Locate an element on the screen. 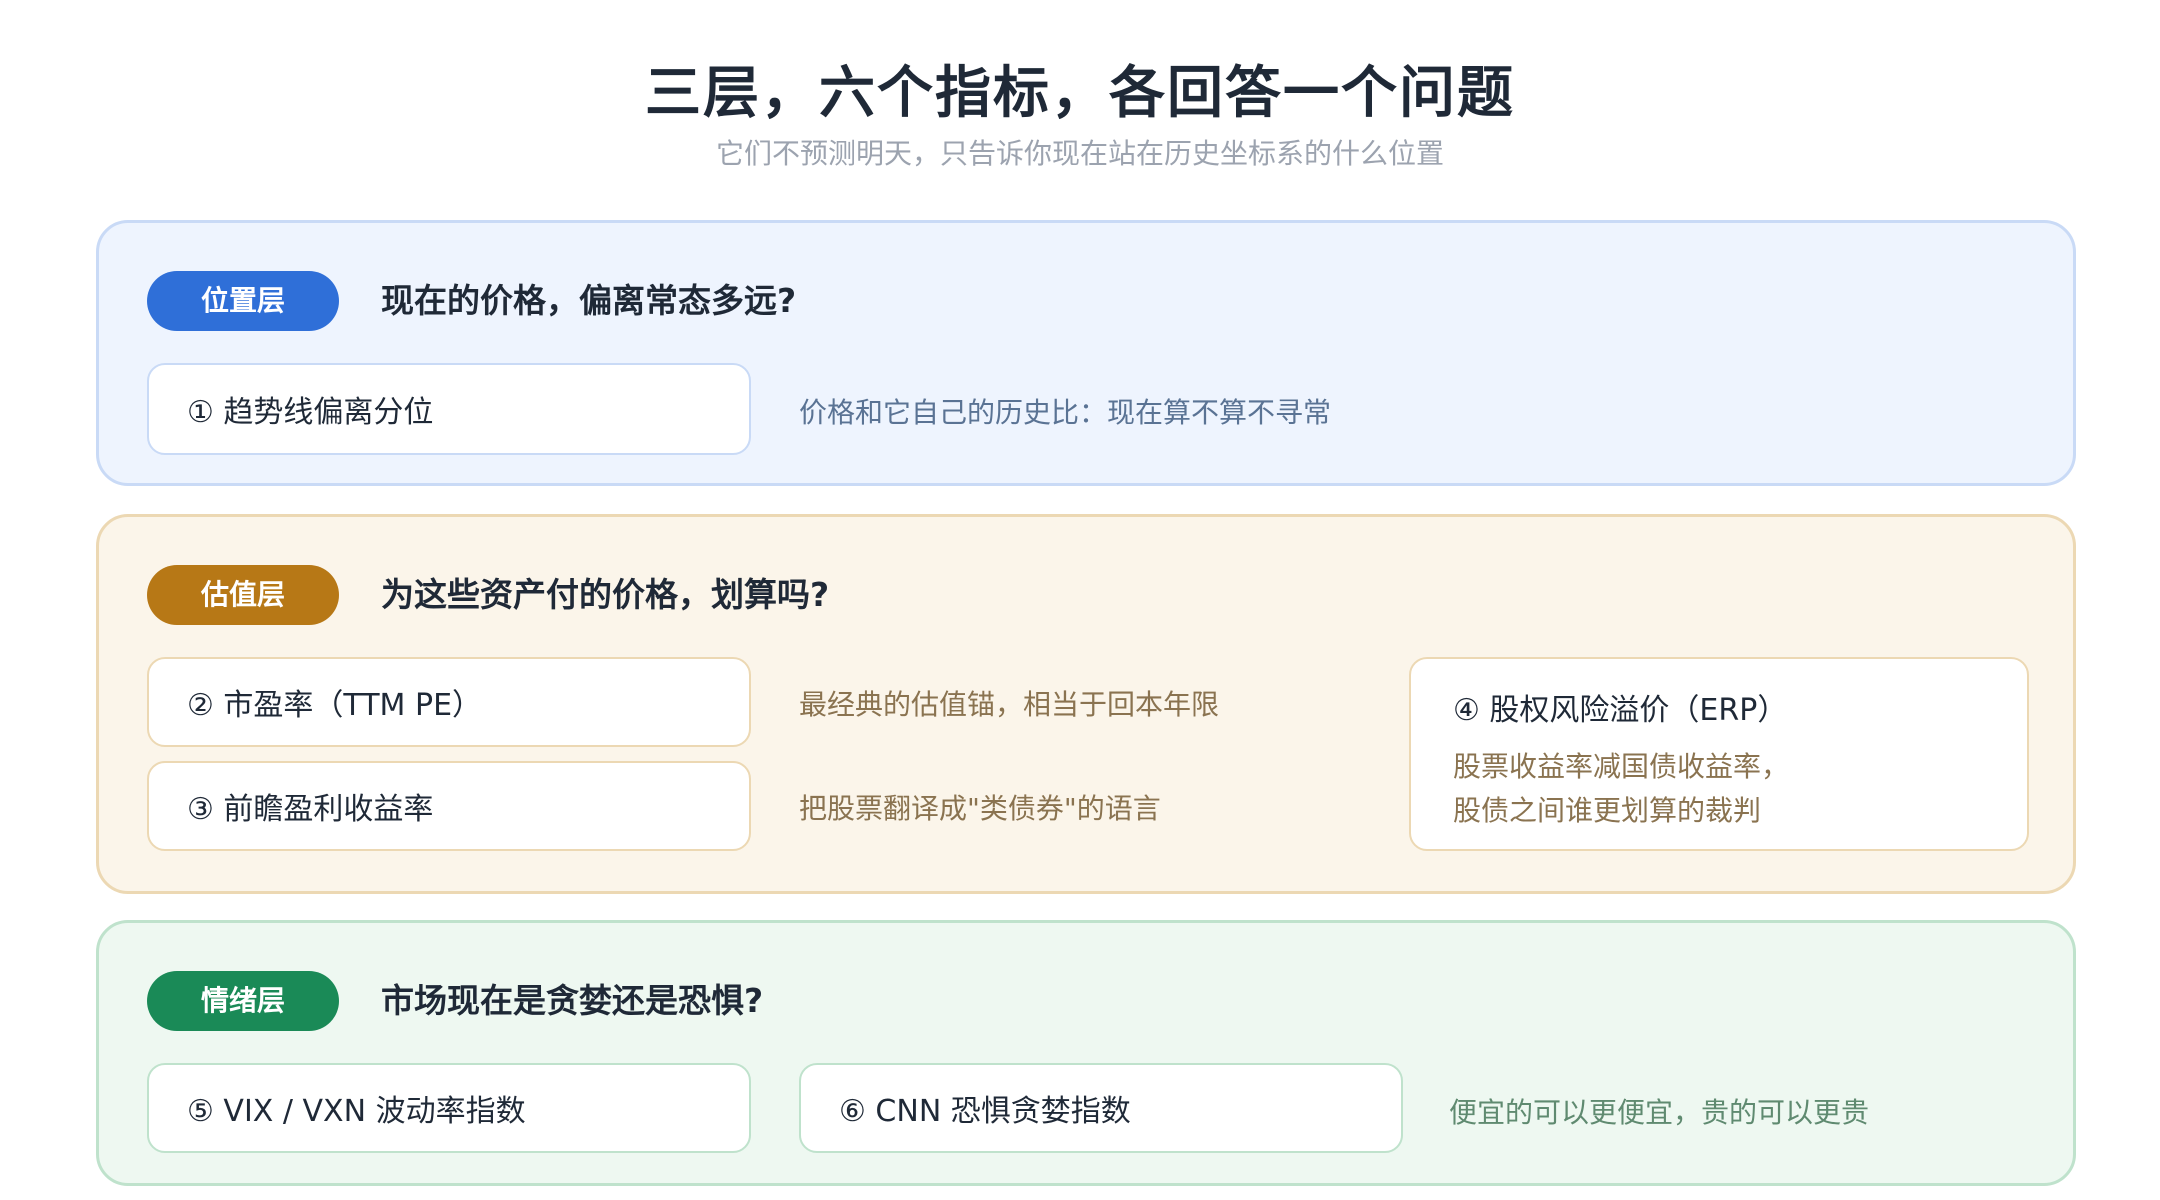  indicator-label: ⑥ CNN 恐惧贪婪指数 is located at coordinates (985, 1111).